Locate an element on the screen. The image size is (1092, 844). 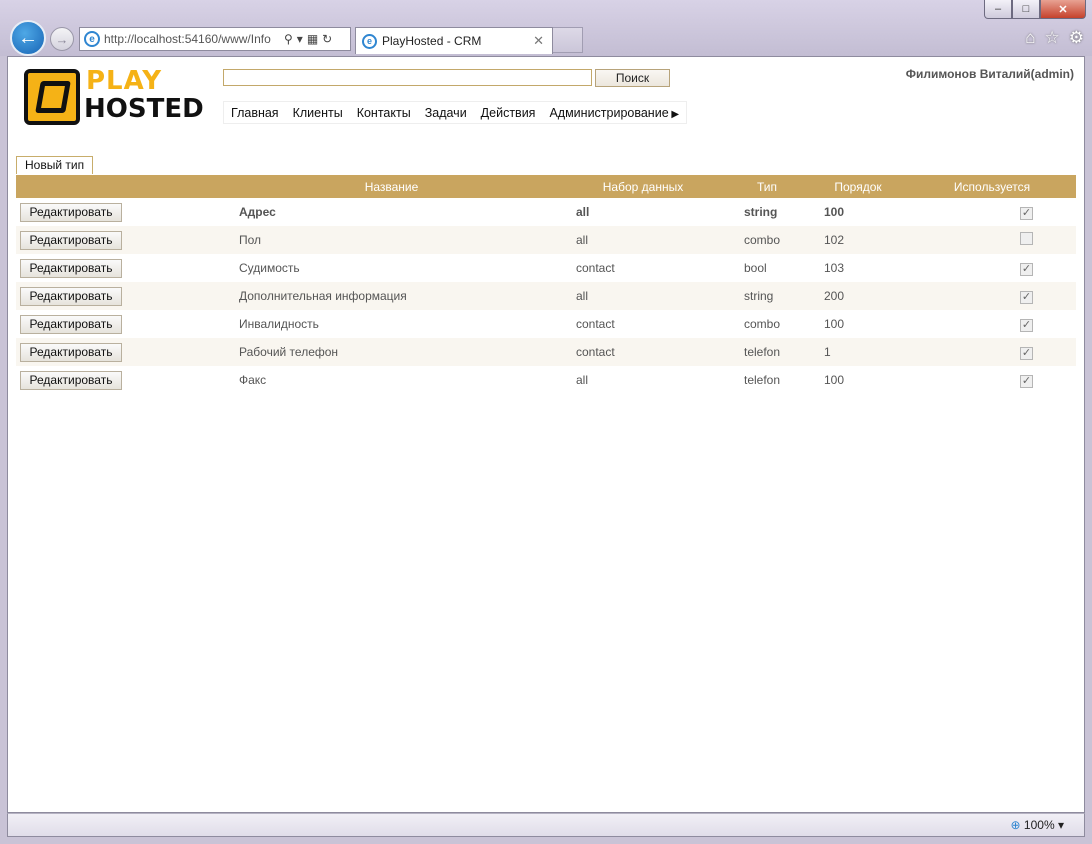
new-type-button: Новый тип is located at coordinates (55, 165).